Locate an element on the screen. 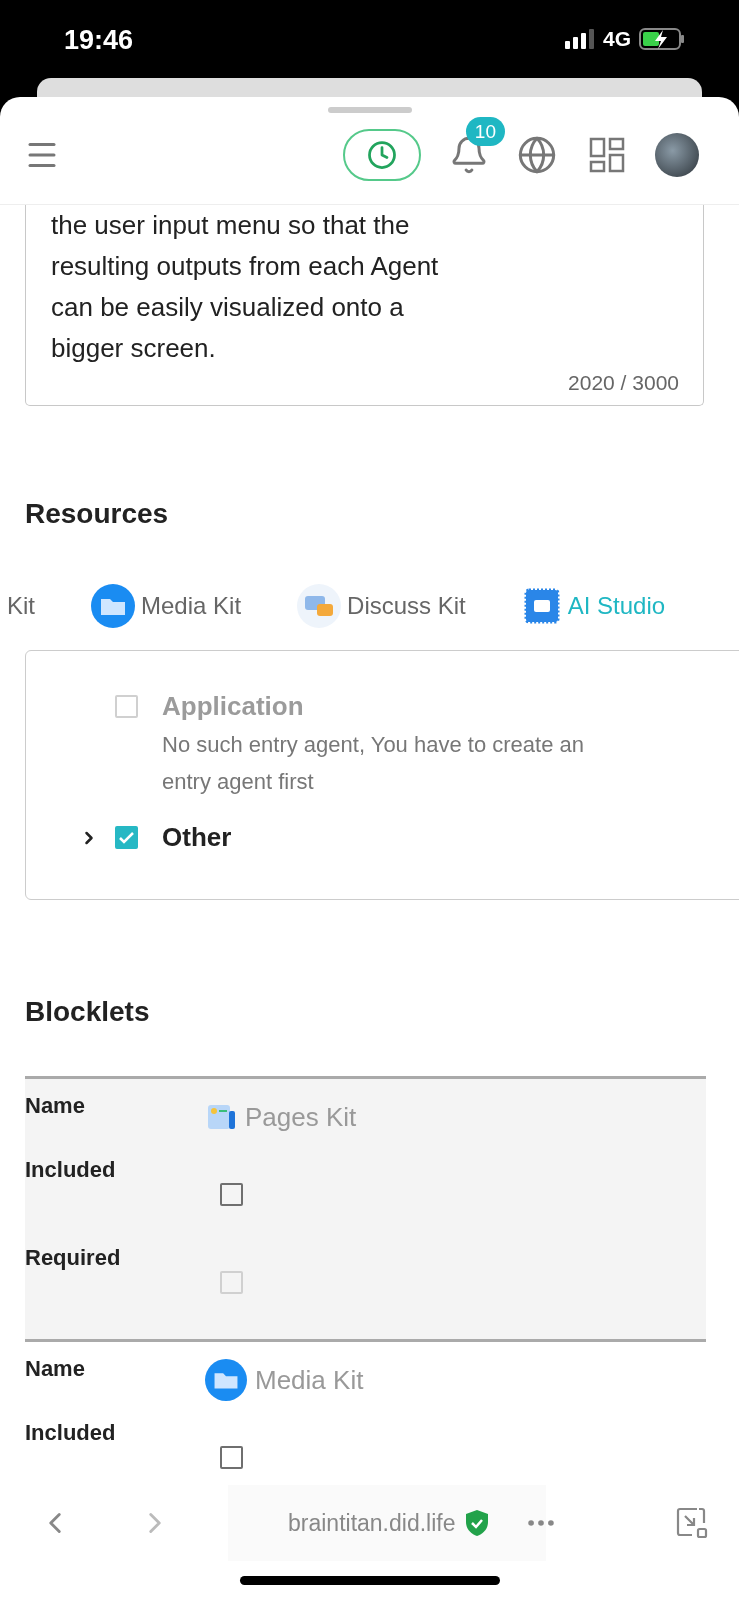 The height and width of the screenshot is (1600, 739). blocklet-name: Media Kit is located at coordinates (309, 1380).